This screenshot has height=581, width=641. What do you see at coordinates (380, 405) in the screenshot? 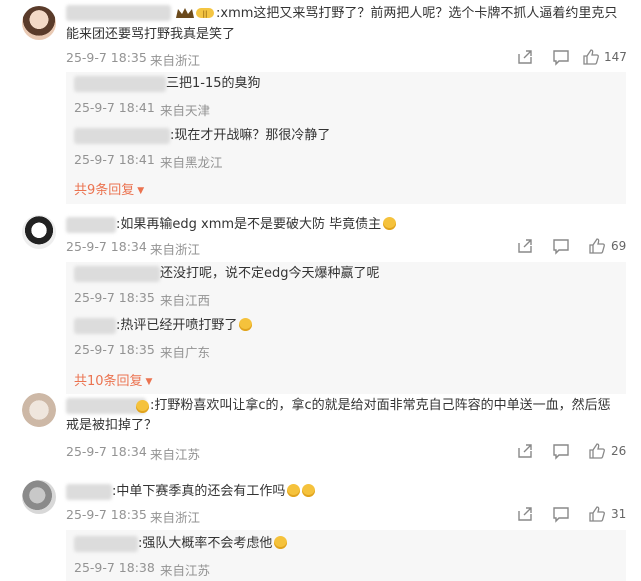
I see `comment-text: :打野粉喜欢叫让拿c的，拿c的就是给对面非常克自己阵容的中单送一血，然后惩` at bounding box center [380, 405].